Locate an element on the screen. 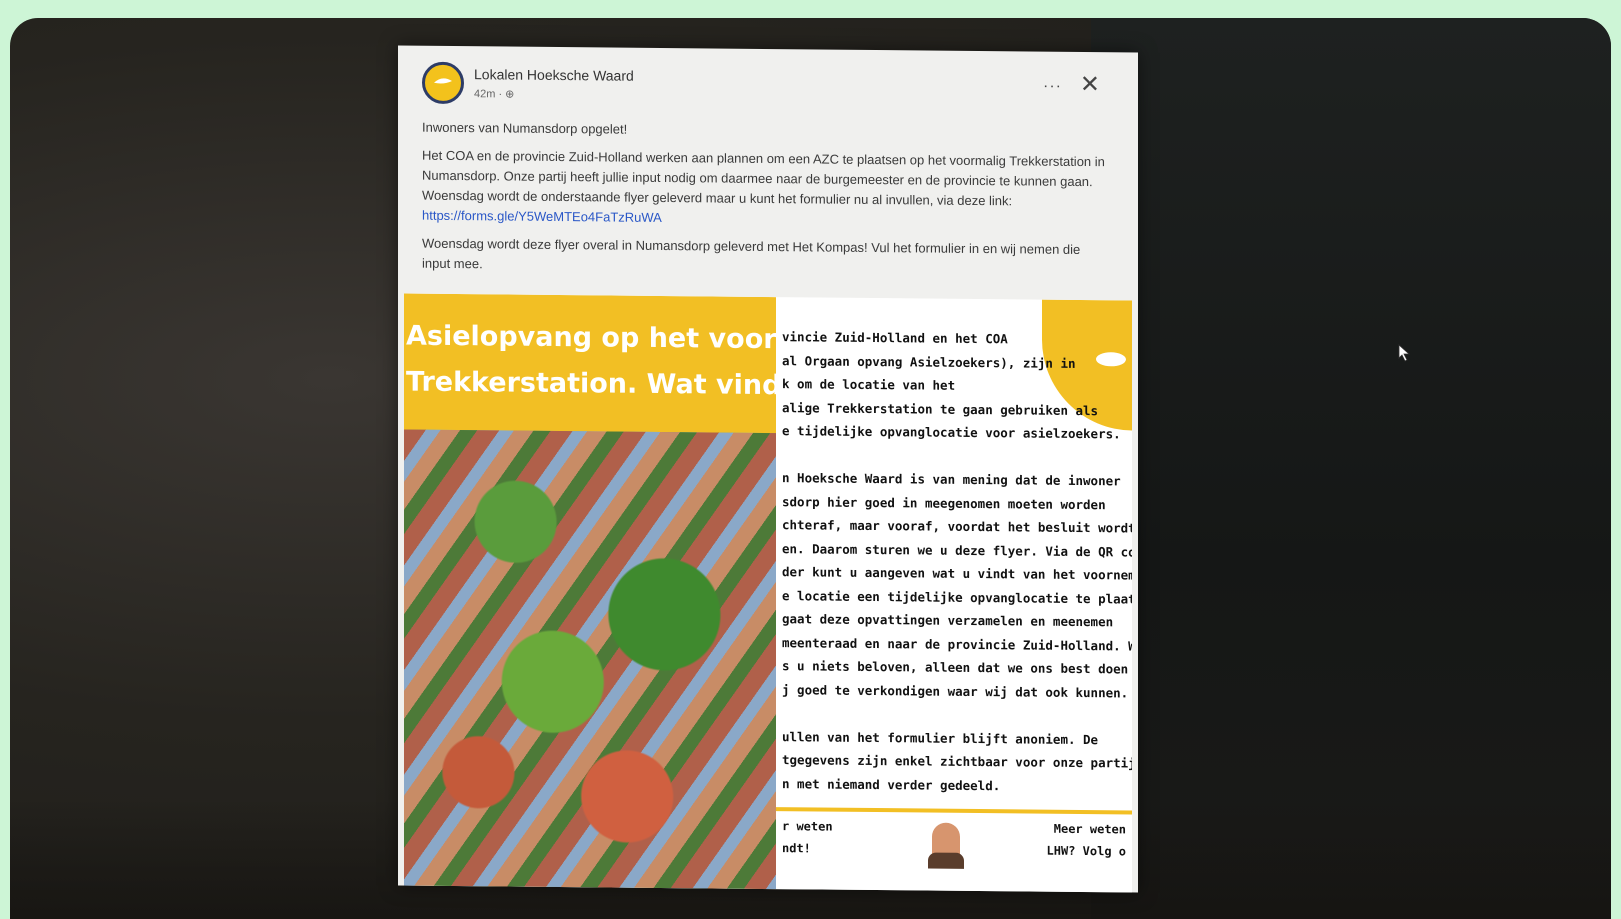  post-header: Lokalen Hoeksche Waard 42m · ⊕ ··· ✕ is located at coordinates (768, 88).